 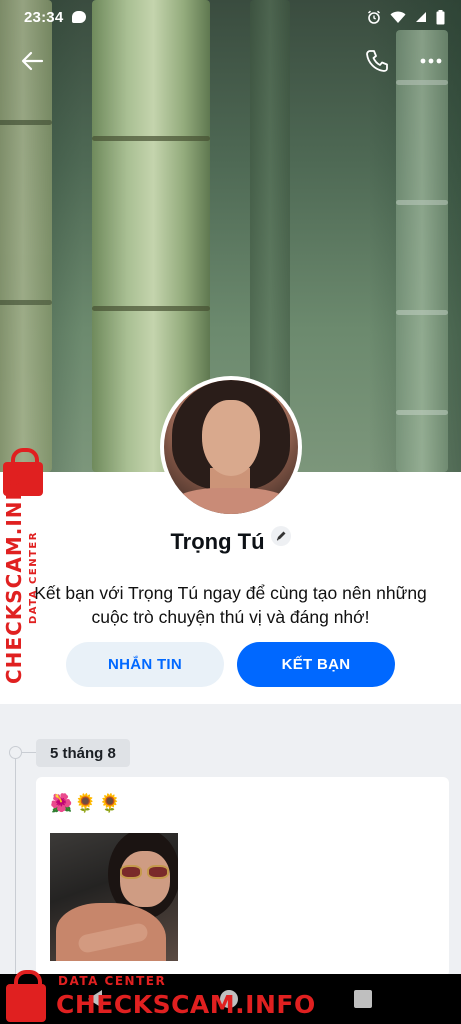 What do you see at coordinates (230, 62) in the screenshot?
I see `top-action-bar` at bounding box center [230, 62].